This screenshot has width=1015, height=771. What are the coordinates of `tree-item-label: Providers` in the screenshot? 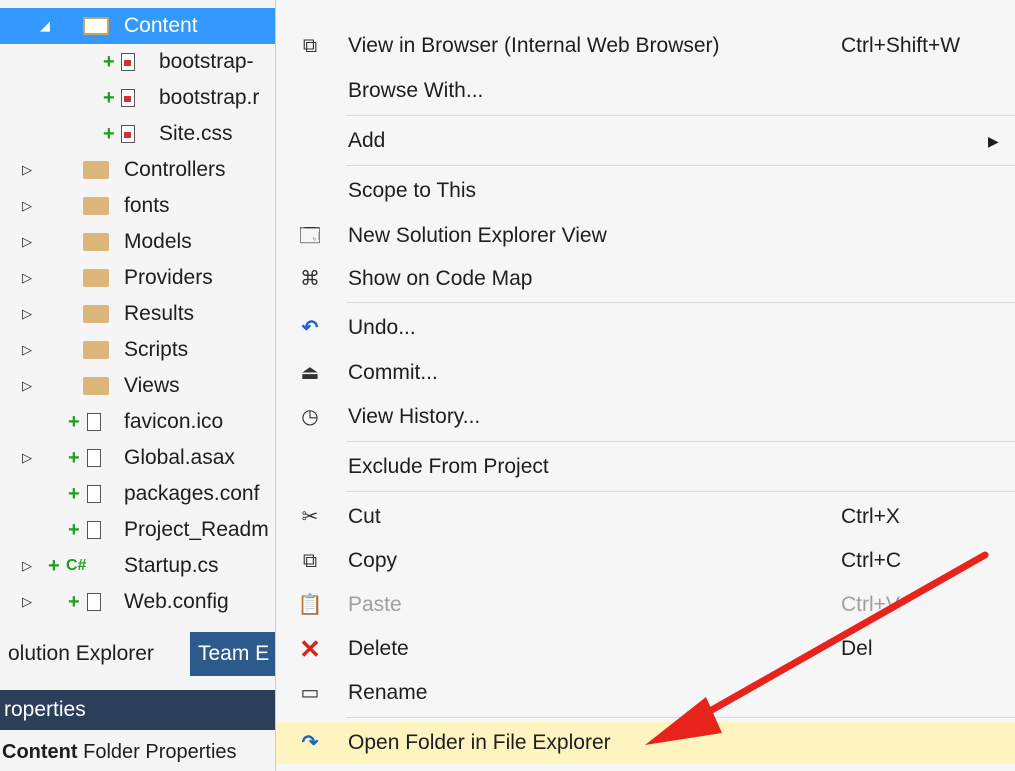 It's located at (168, 277).